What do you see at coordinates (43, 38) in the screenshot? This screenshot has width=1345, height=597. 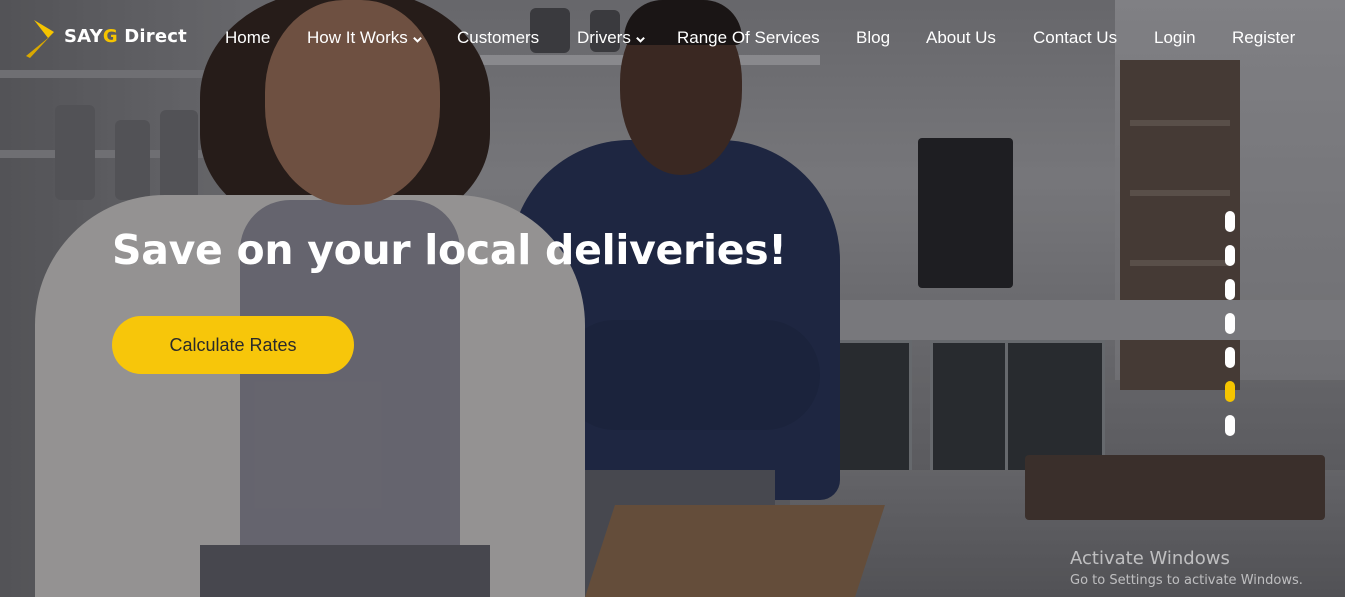 I see `brand-chevron-icon` at bounding box center [43, 38].